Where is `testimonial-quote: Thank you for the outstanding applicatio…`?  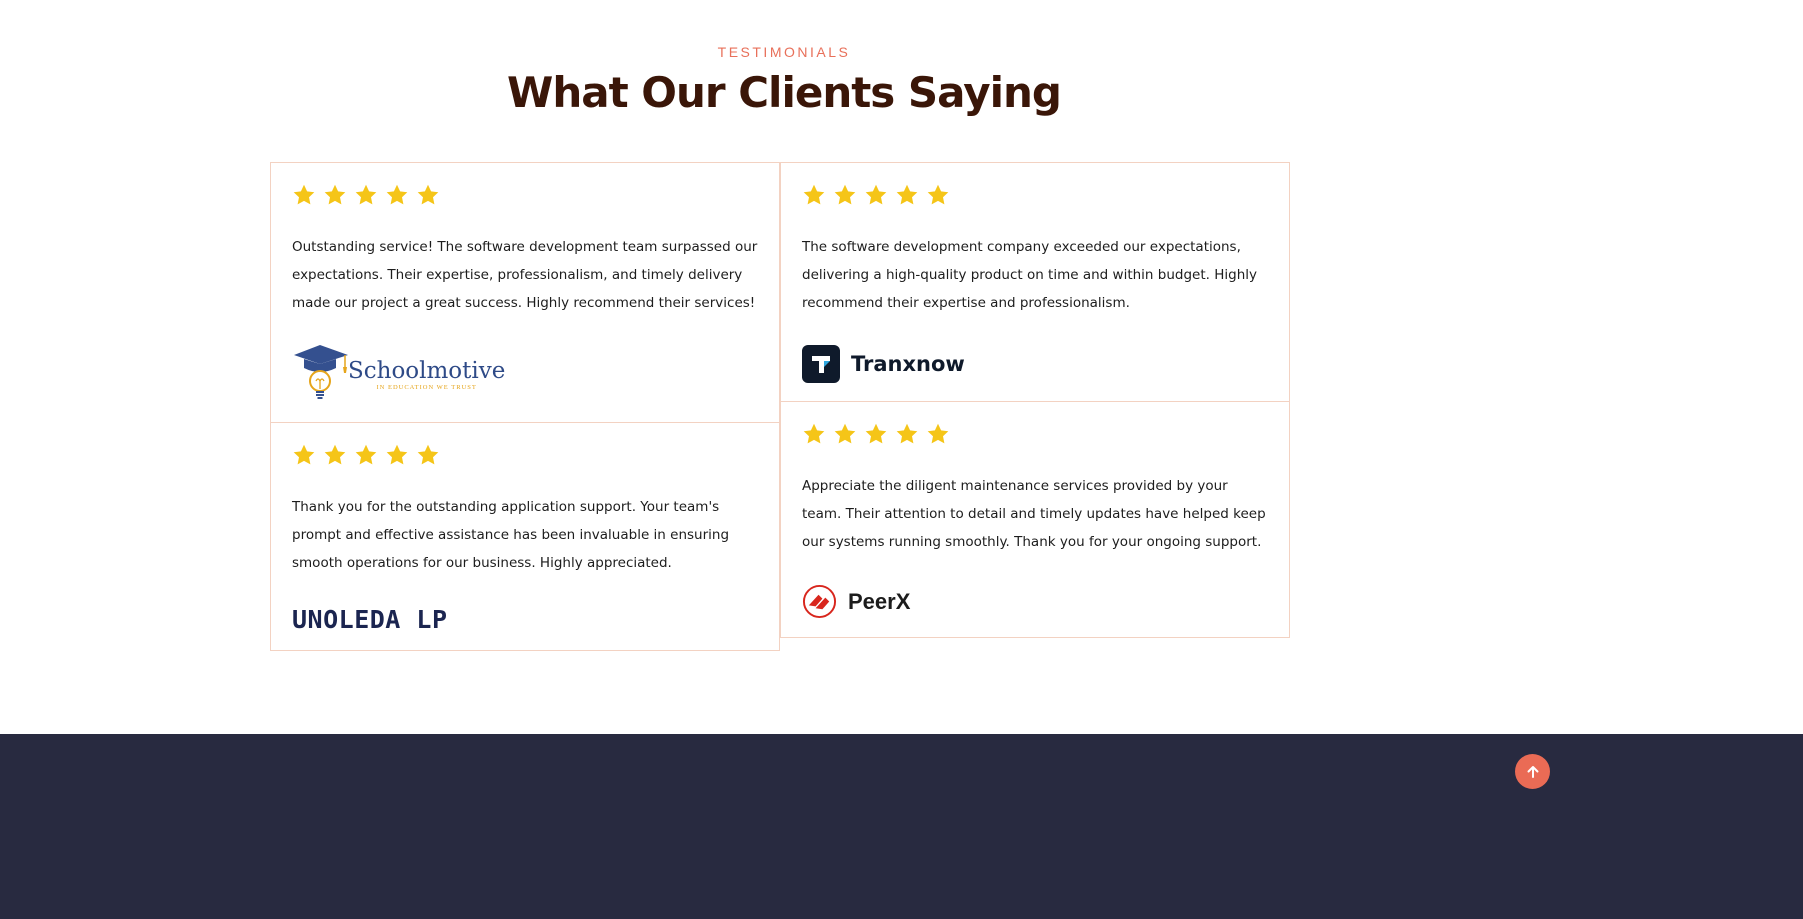 testimonial-quote: Thank you for the outstanding applicatio… is located at coordinates (511, 535).